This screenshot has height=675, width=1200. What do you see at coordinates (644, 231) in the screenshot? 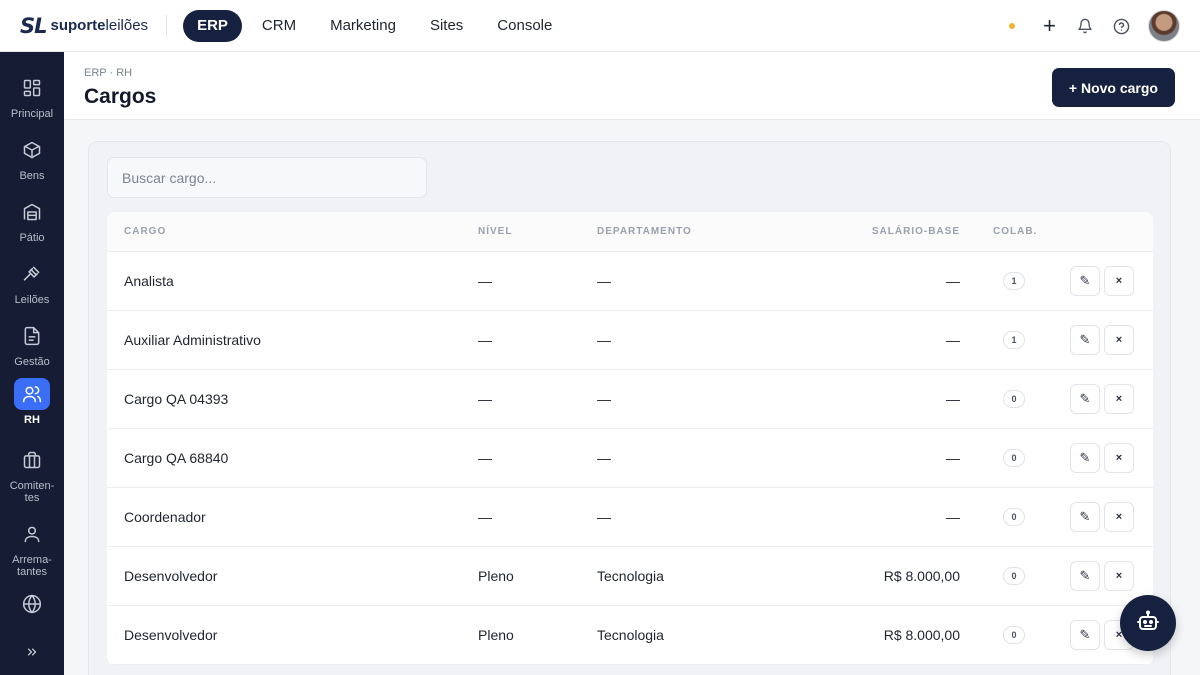
I see `column-header-departamento: DEPARTAMENTO` at bounding box center [644, 231].